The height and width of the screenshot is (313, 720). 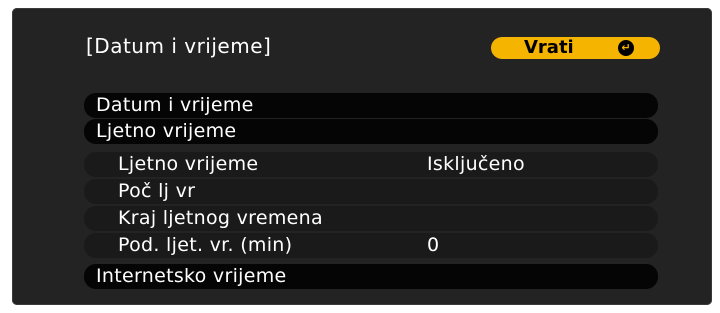 What do you see at coordinates (371, 245) in the screenshot?
I see `menu-item-dst-adjustment: Pod. ljet. vr. (min) 0` at bounding box center [371, 245].